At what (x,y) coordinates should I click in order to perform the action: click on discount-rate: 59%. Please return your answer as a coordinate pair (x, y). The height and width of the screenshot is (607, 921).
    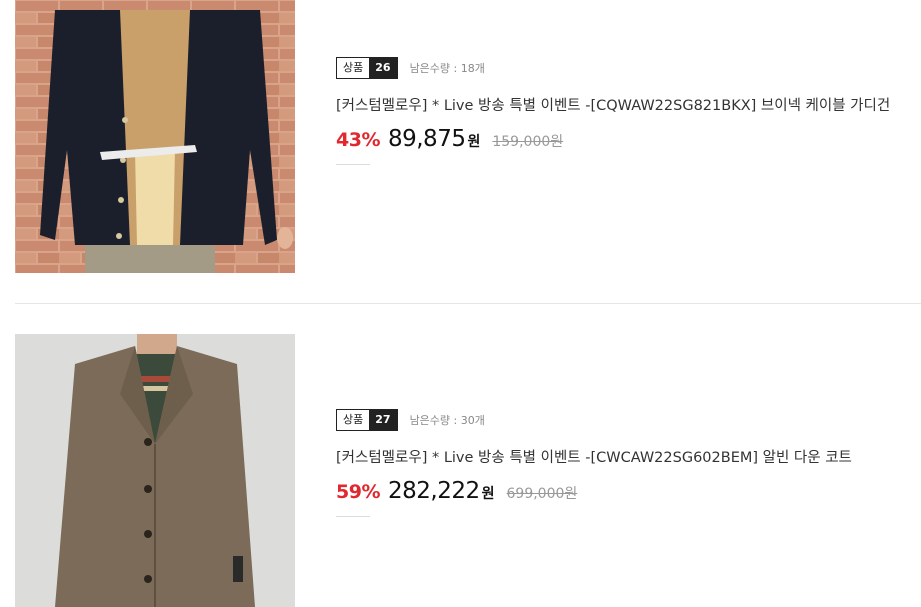
    Looking at the image, I should click on (358, 492).